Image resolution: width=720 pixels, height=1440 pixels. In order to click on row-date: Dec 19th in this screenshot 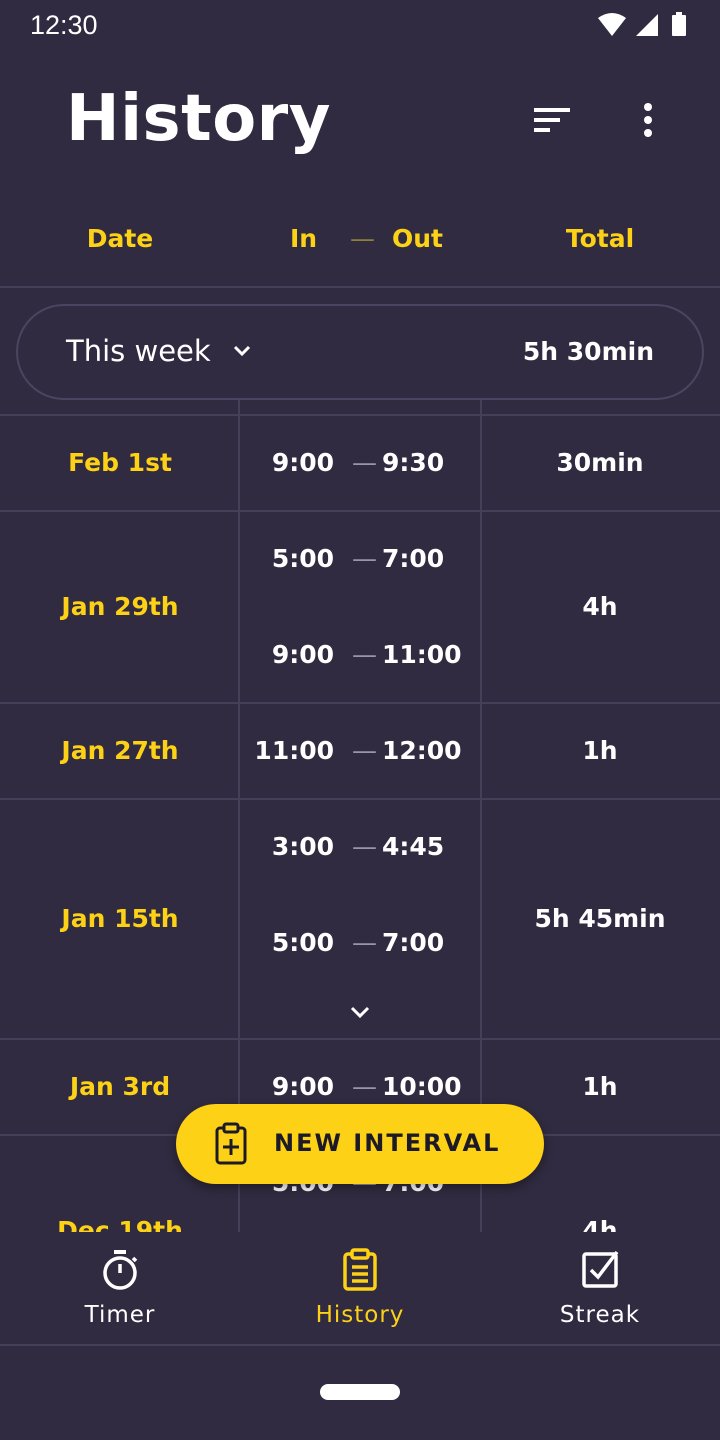, I will do `click(120, 1224)`.